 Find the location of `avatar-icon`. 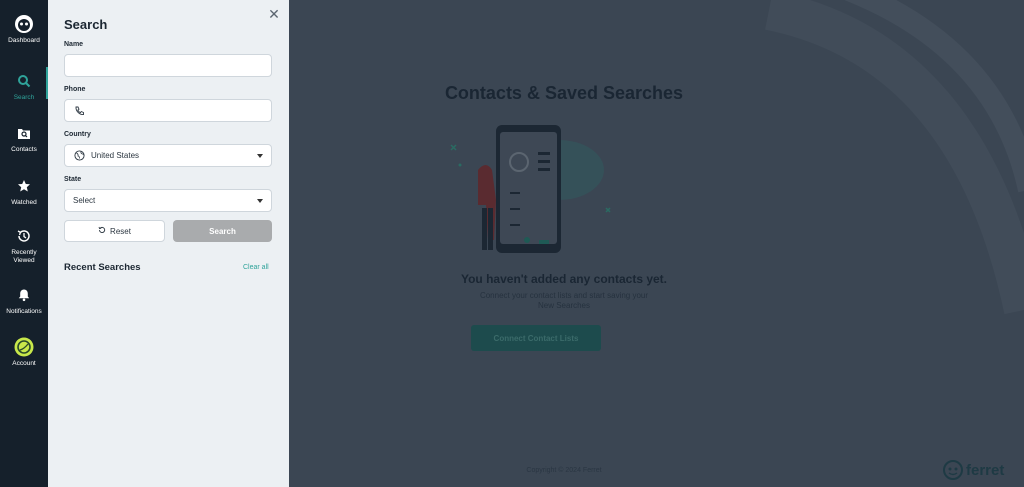

avatar-icon is located at coordinates (24, 347).